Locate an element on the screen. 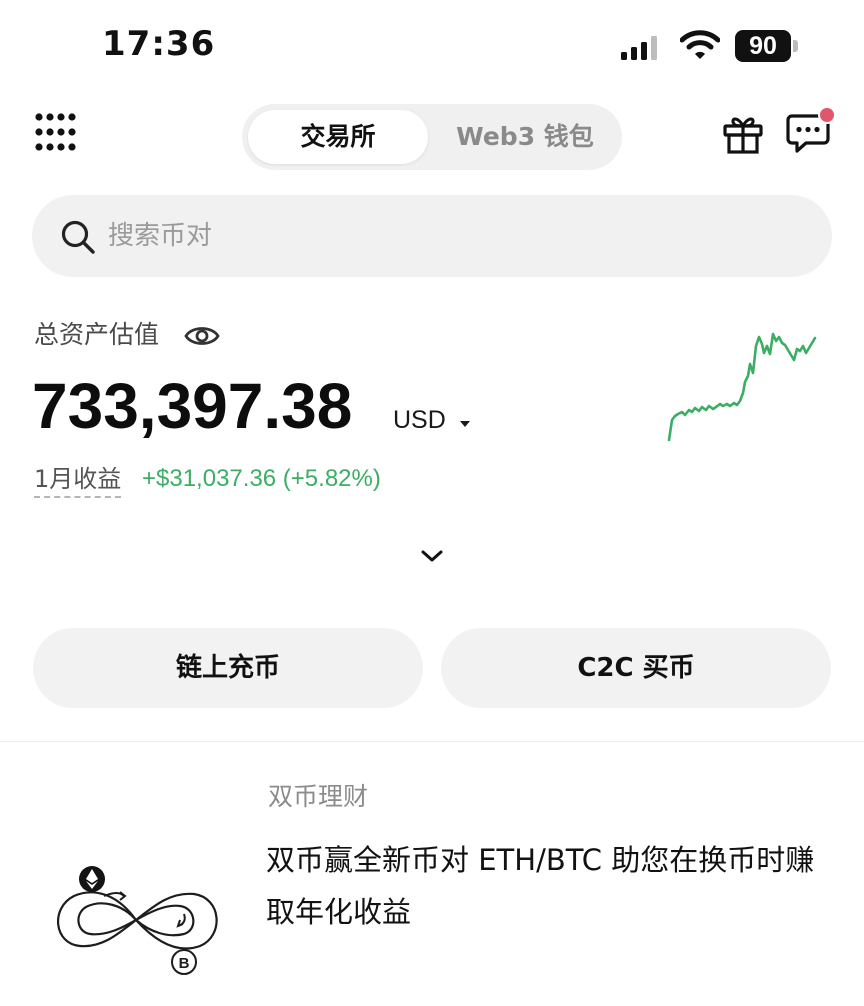  mode-switcher: 交易所 Web3 钱包 is located at coordinates (432, 137).